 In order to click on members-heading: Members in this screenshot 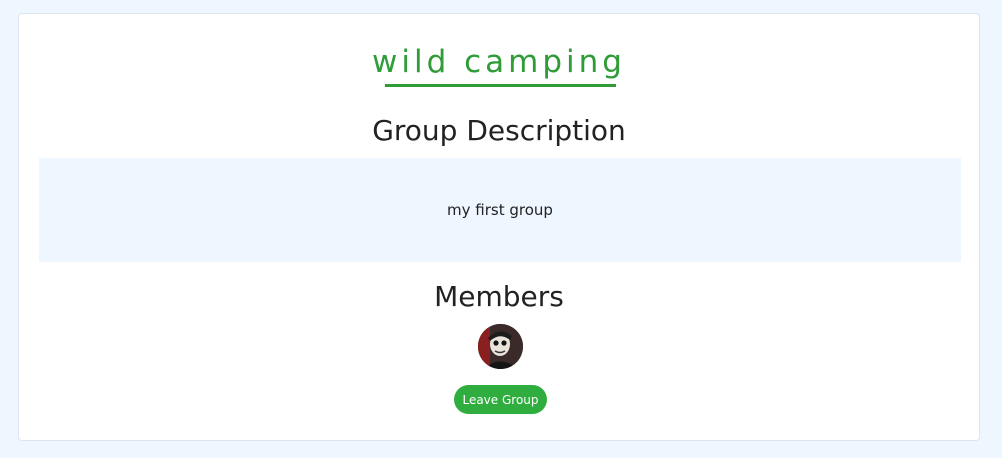, I will do `click(499, 296)`.